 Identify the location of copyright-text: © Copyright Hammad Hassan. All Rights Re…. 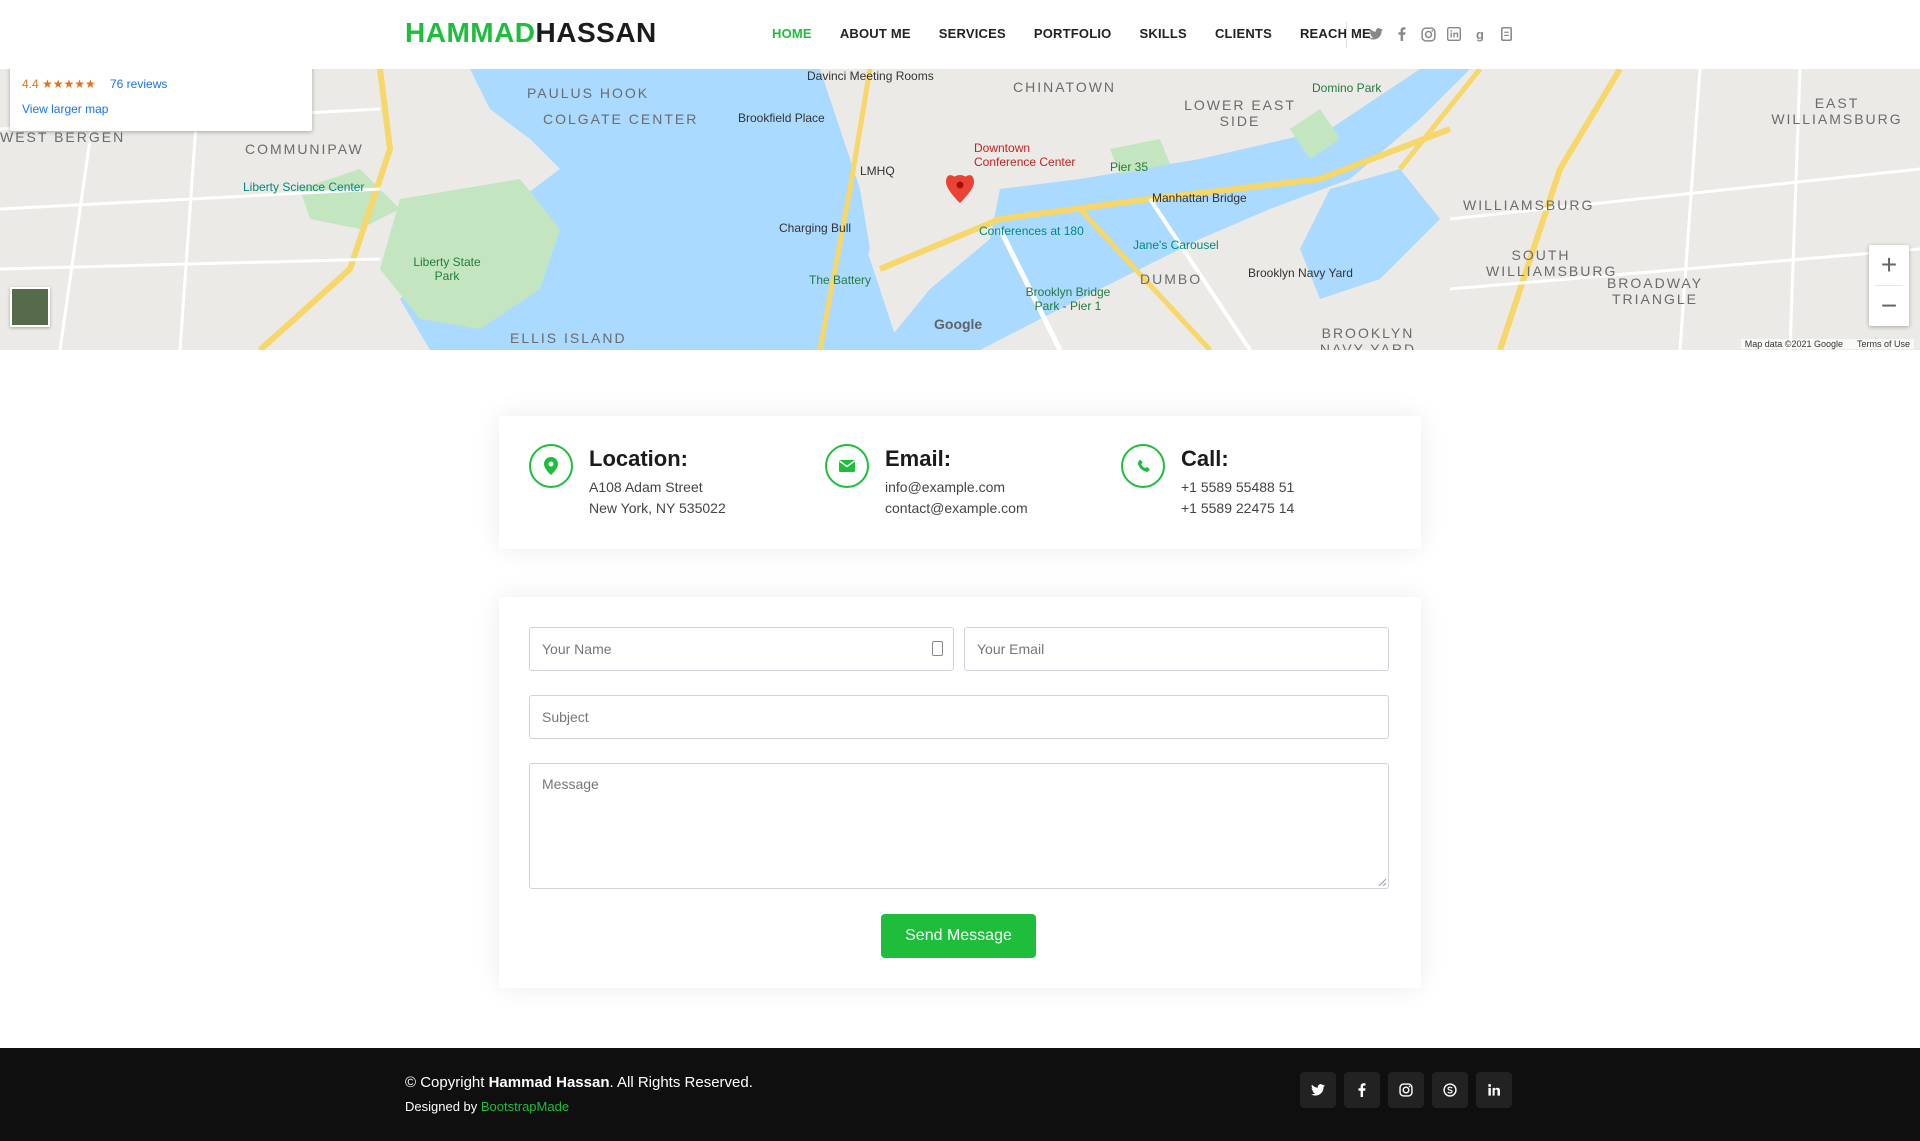
(579, 1082).